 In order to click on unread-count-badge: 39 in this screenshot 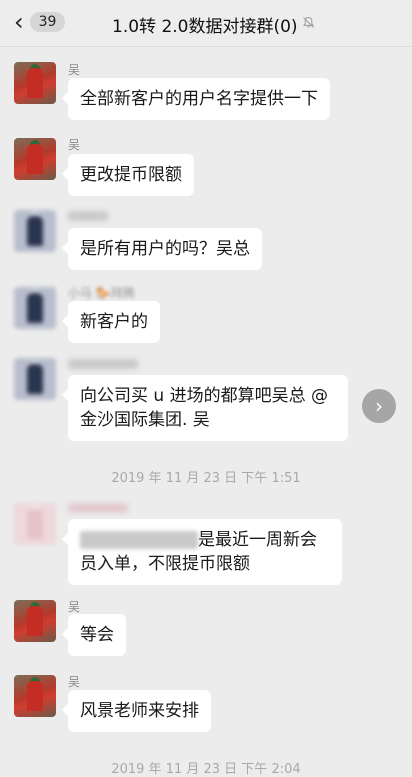, I will do `click(47, 22)`.